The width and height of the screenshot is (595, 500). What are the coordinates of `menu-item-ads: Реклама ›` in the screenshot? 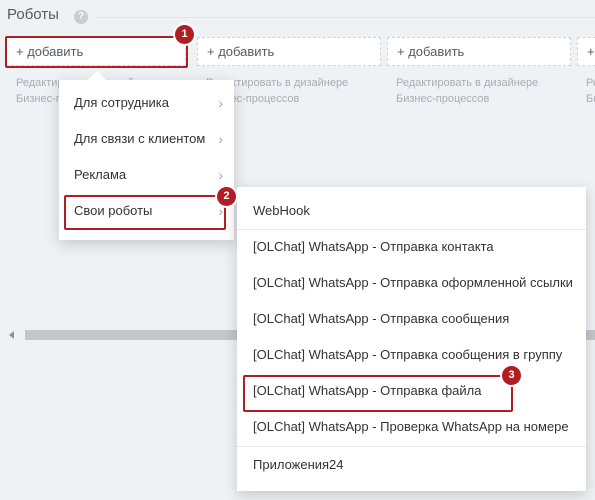 It's located at (146, 175).